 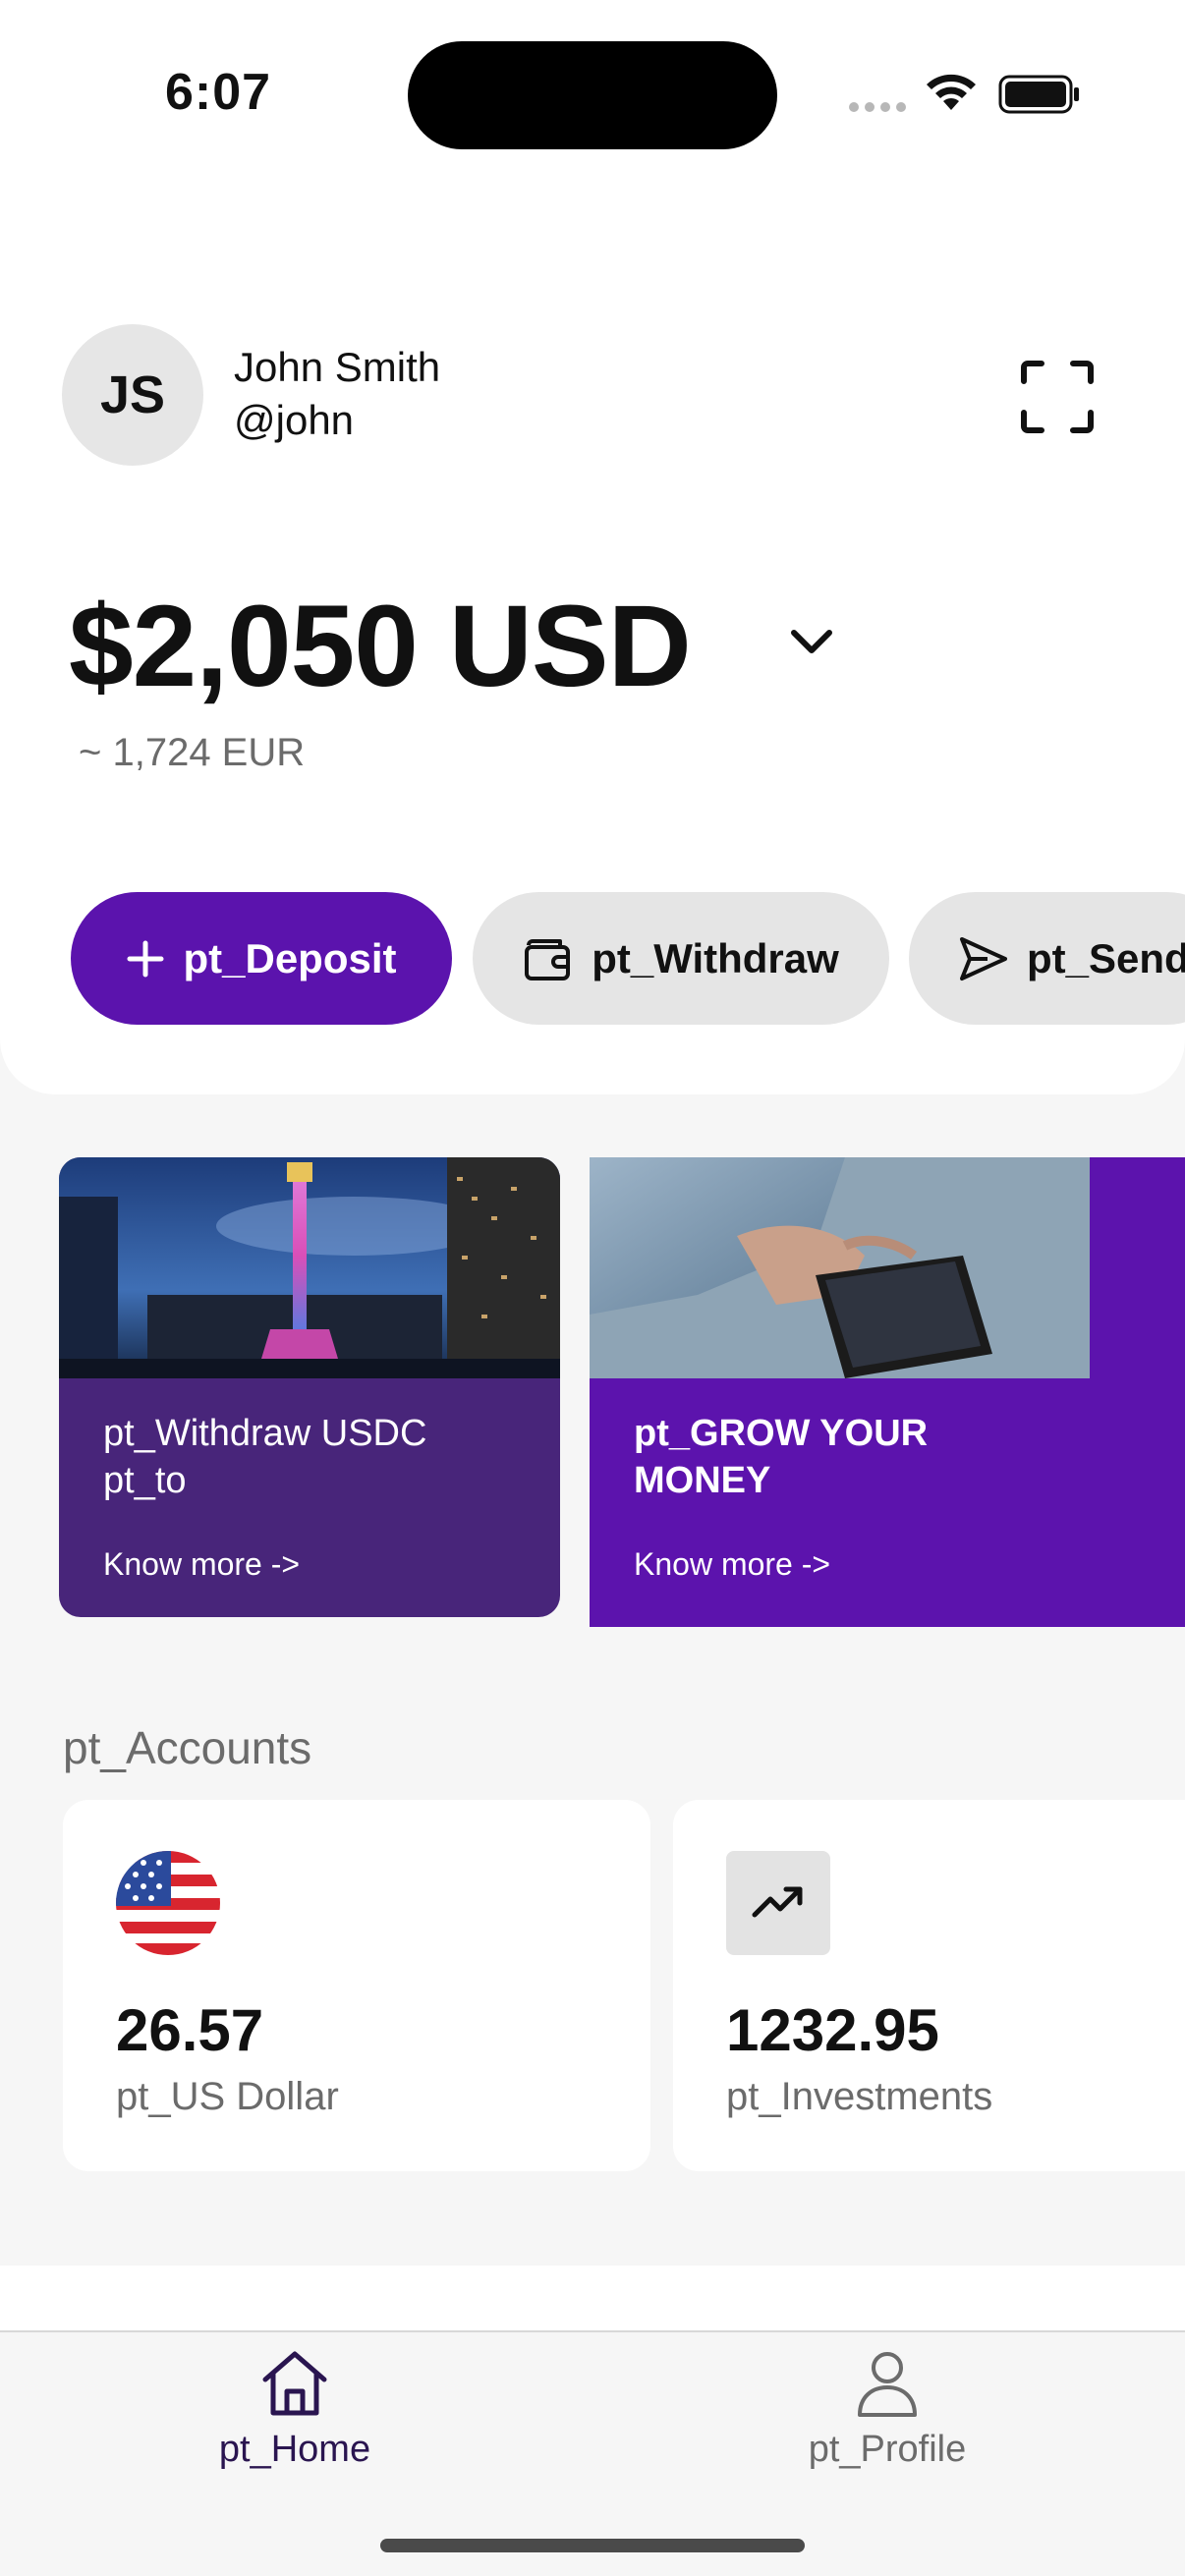 I want to click on promo-title-line: MONEY, so click(x=703, y=1480).